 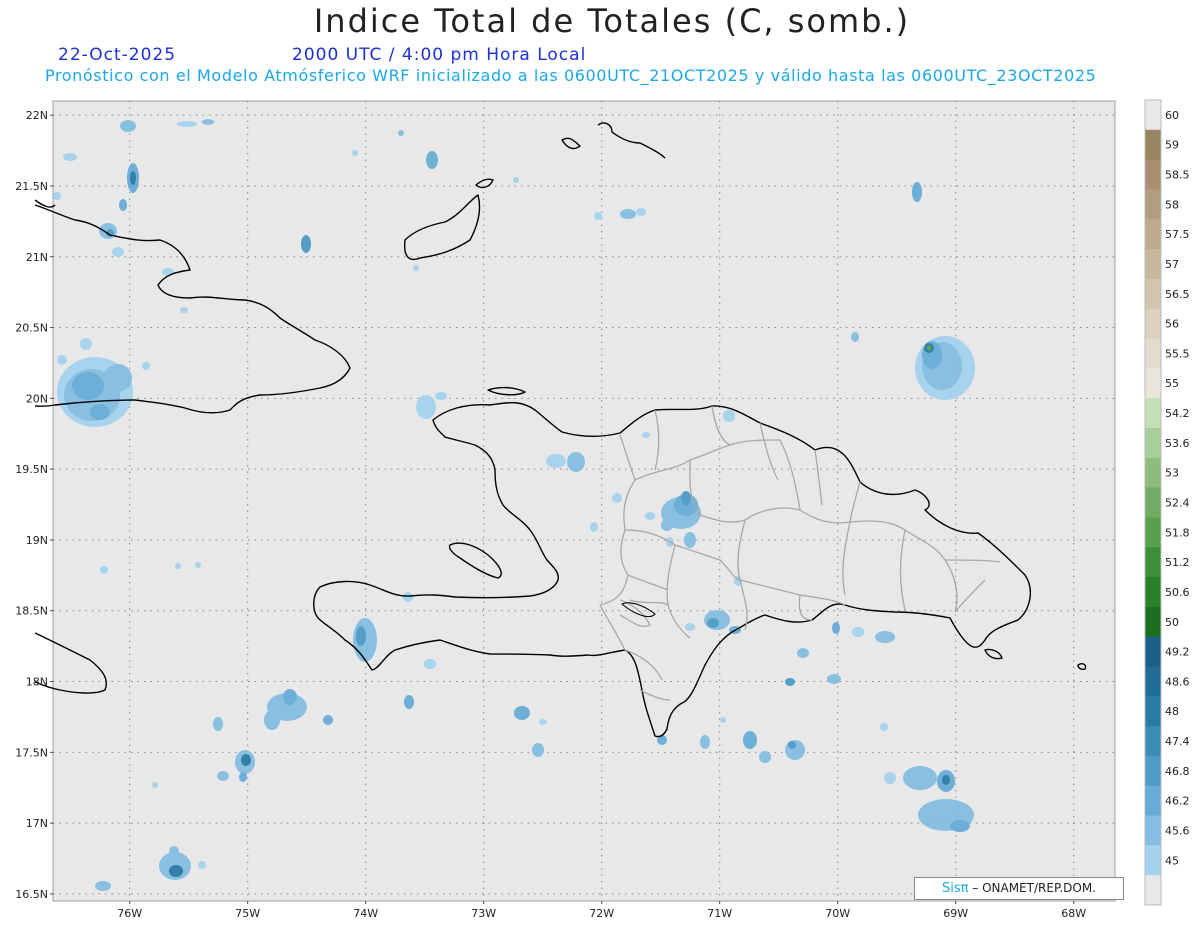 I want to click on lon-tick-label: 72W, so click(x=601, y=913).